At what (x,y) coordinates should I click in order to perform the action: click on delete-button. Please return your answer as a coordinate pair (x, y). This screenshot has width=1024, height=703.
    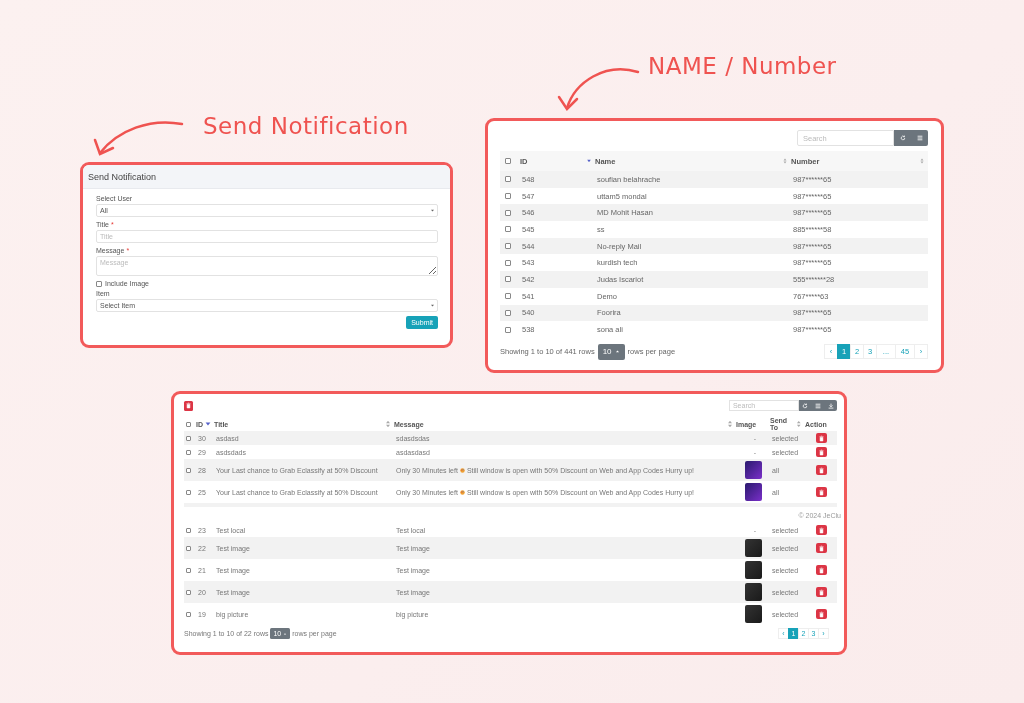
    Looking at the image, I should click on (188, 405).